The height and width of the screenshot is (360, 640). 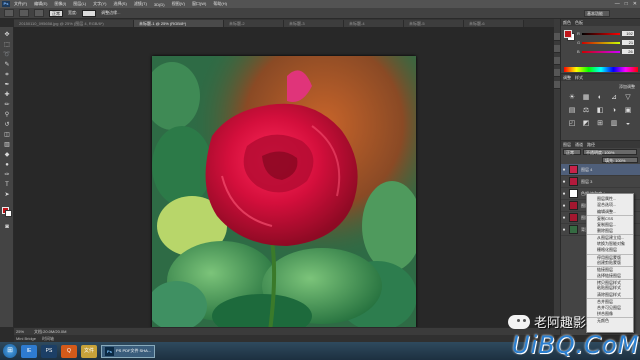 I want to click on panel-foreground-swatch, so click(x=568, y=34).